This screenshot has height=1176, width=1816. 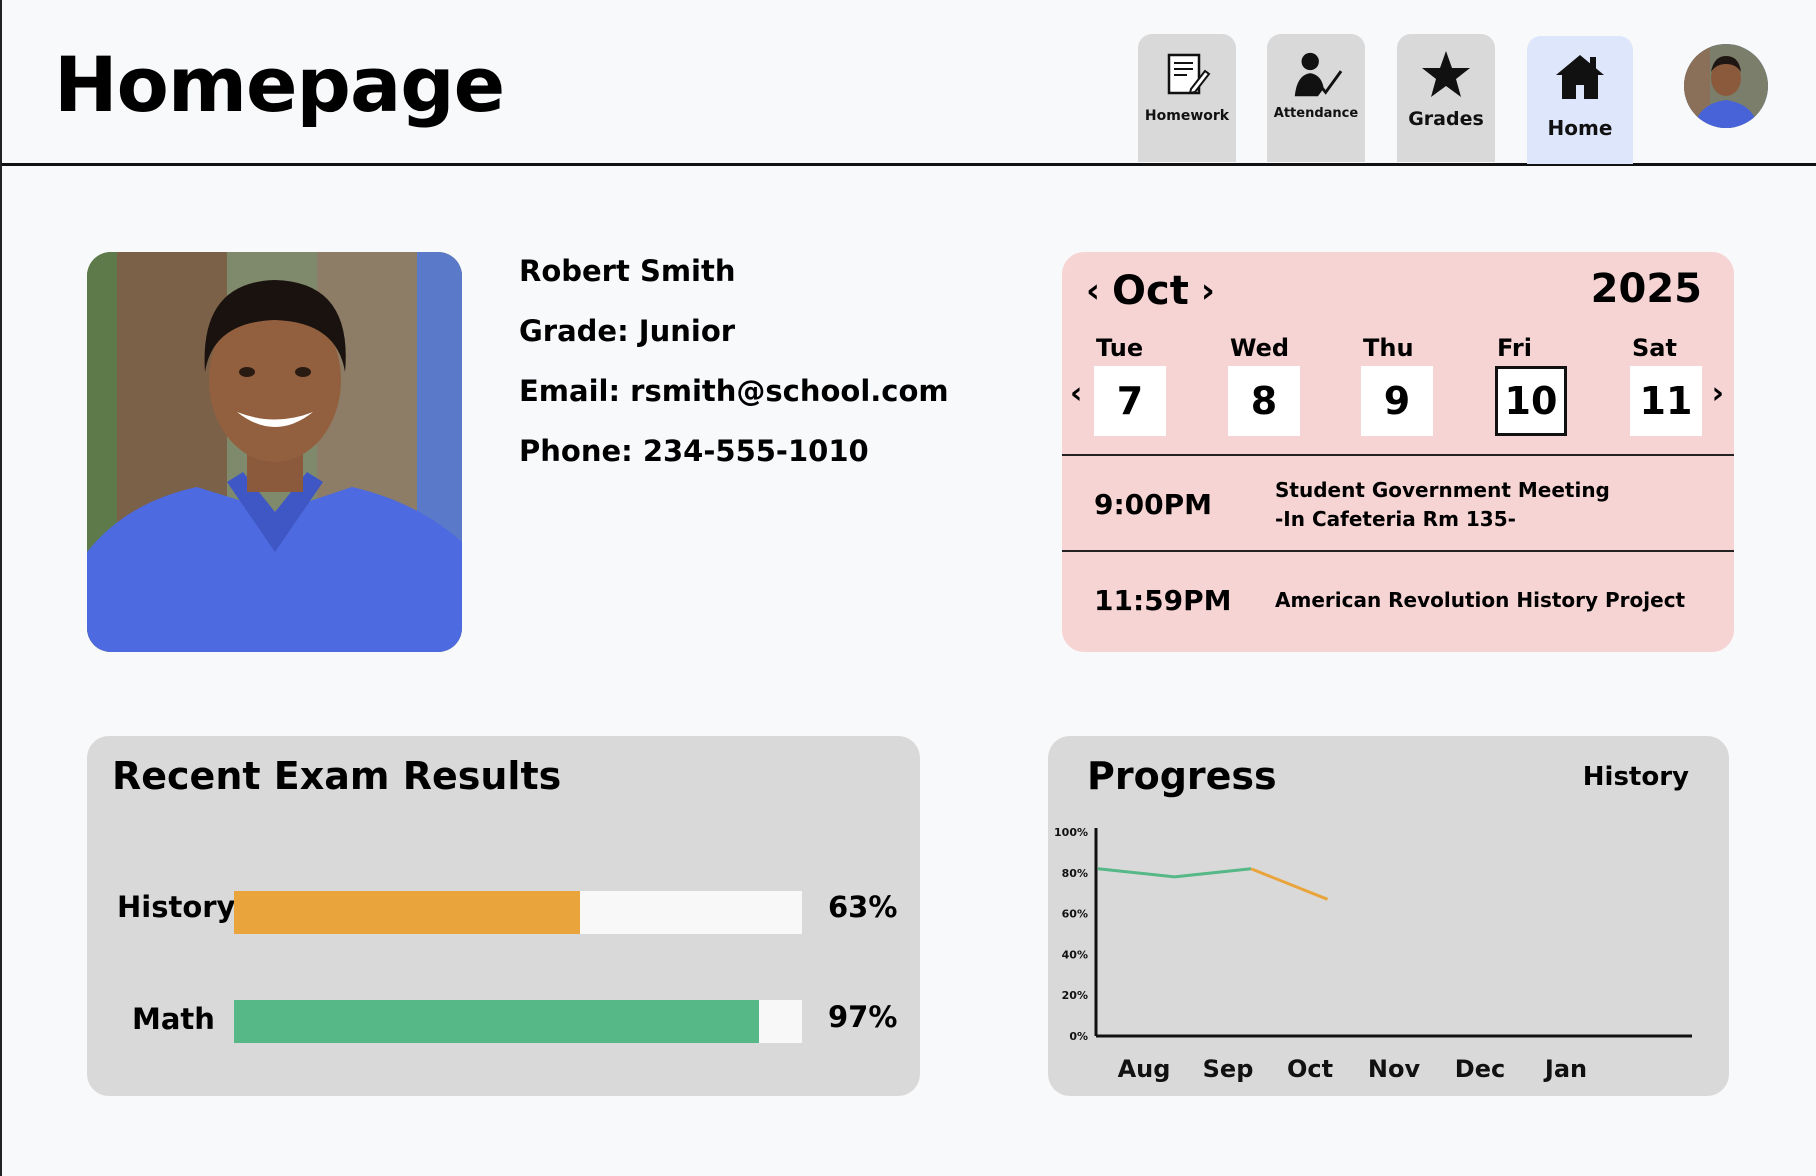 I want to click on day-name: Wed, so click(x=1260, y=348).